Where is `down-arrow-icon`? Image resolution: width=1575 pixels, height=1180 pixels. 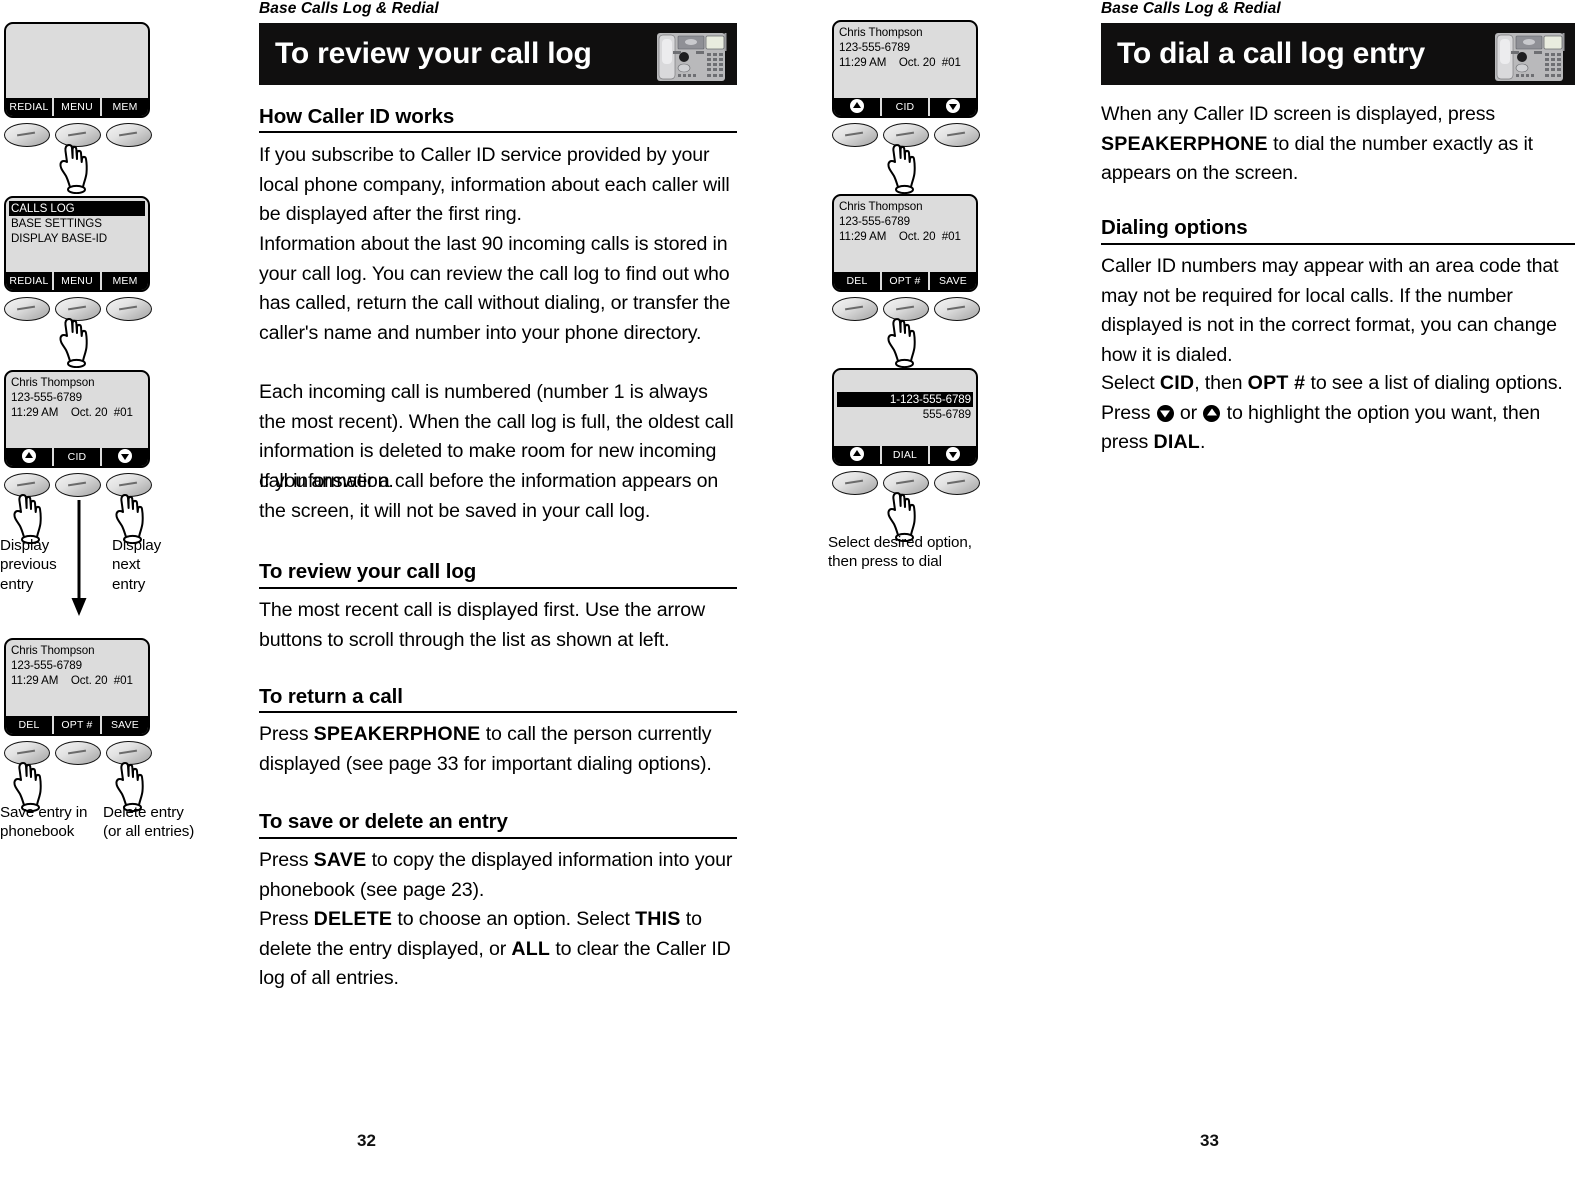 down-arrow-icon is located at coordinates (125, 456).